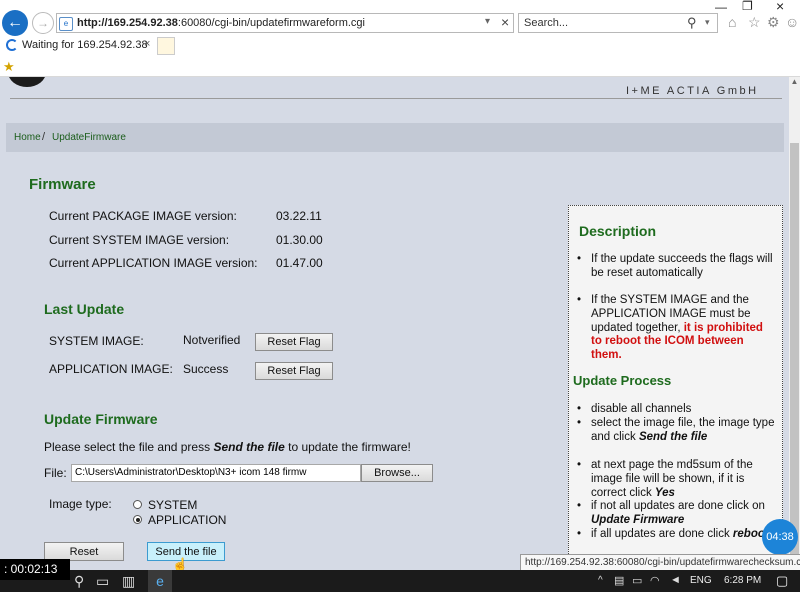 The image size is (800, 592). What do you see at coordinates (66, 24) in the screenshot?
I see `page-icon: e` at bounding box center [66, 24].